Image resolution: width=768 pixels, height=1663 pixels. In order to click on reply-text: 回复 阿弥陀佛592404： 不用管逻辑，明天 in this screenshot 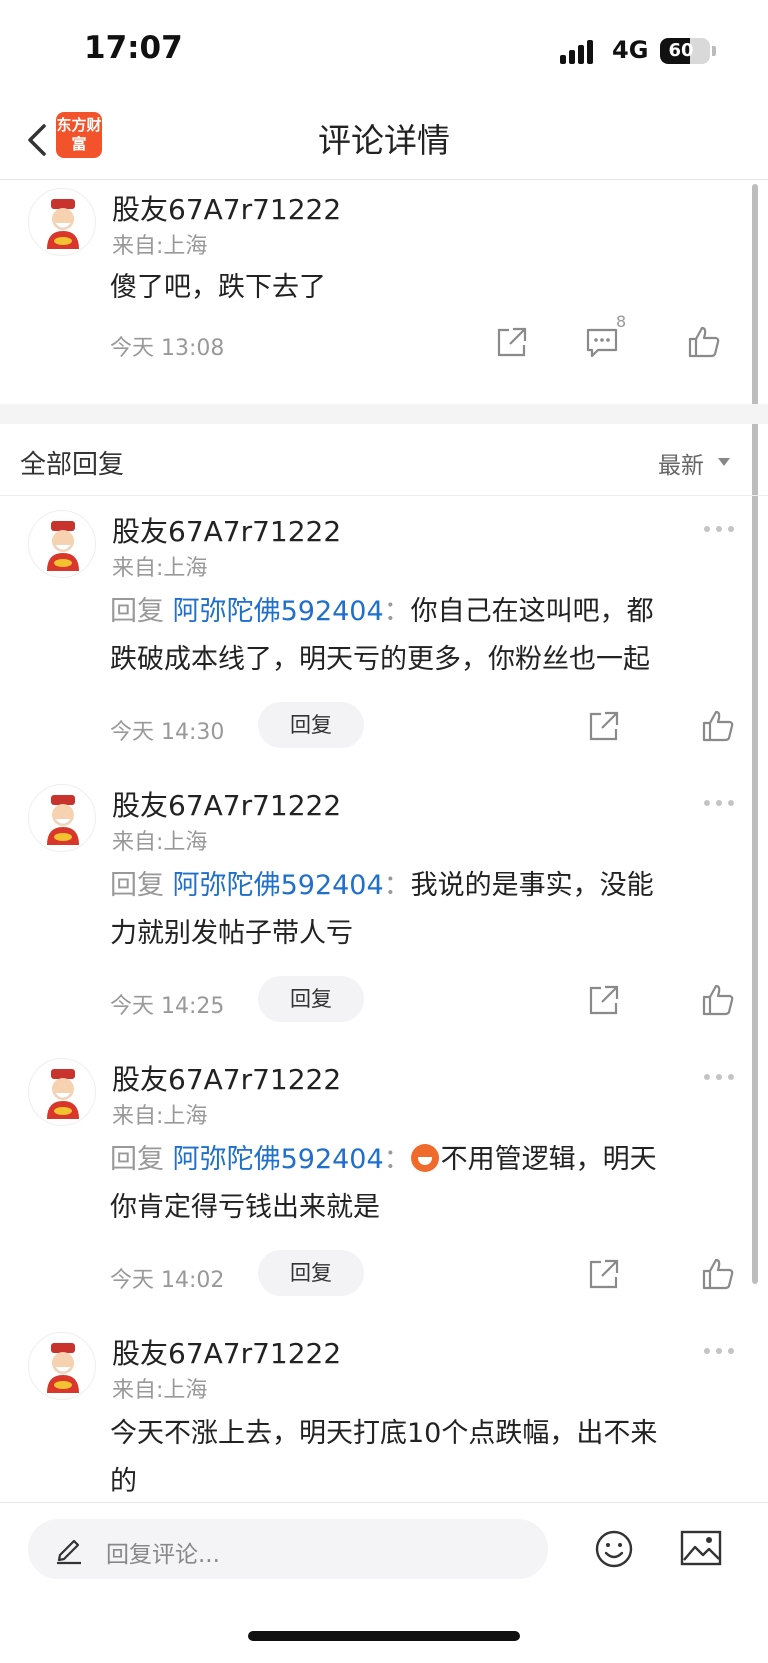, I will do `click(383, 1160)`.